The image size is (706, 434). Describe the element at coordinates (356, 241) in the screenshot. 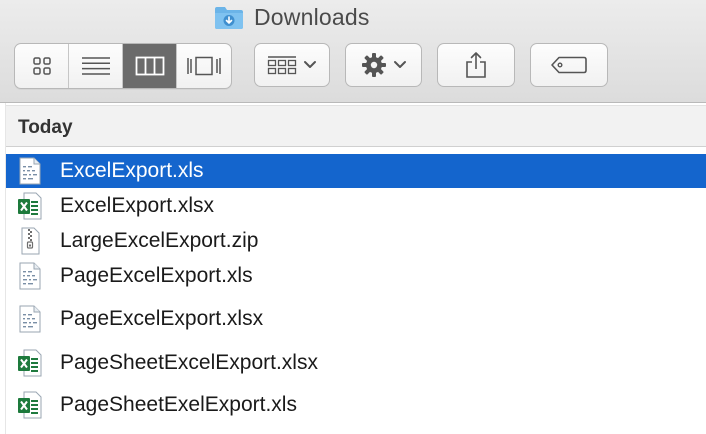

I see `file-row: LargeExcelExport.zip` at that location.